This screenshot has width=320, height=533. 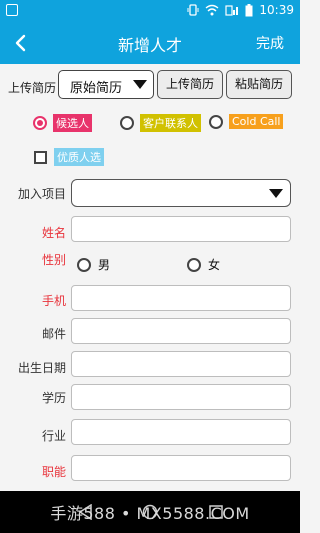 I want to click on status-time: 10:39, so click(x=276, y=10).